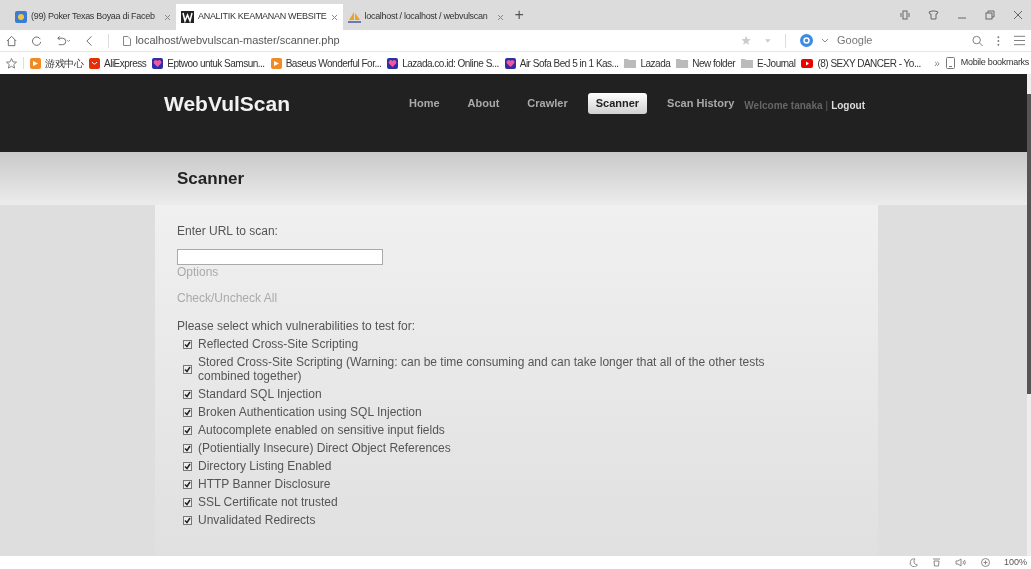  Describe the element at coordinates (12, 40) in the screenshot. I see `home-icon` at that location.